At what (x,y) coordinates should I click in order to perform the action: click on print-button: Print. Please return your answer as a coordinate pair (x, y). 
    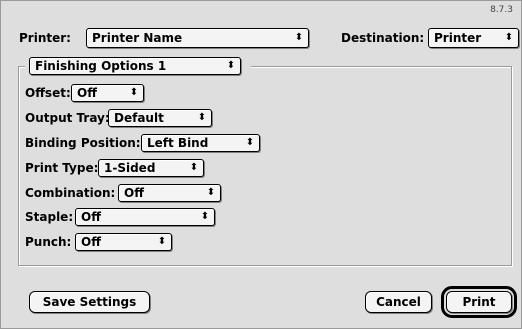
    Looking at the image, I should click on (479, 302).